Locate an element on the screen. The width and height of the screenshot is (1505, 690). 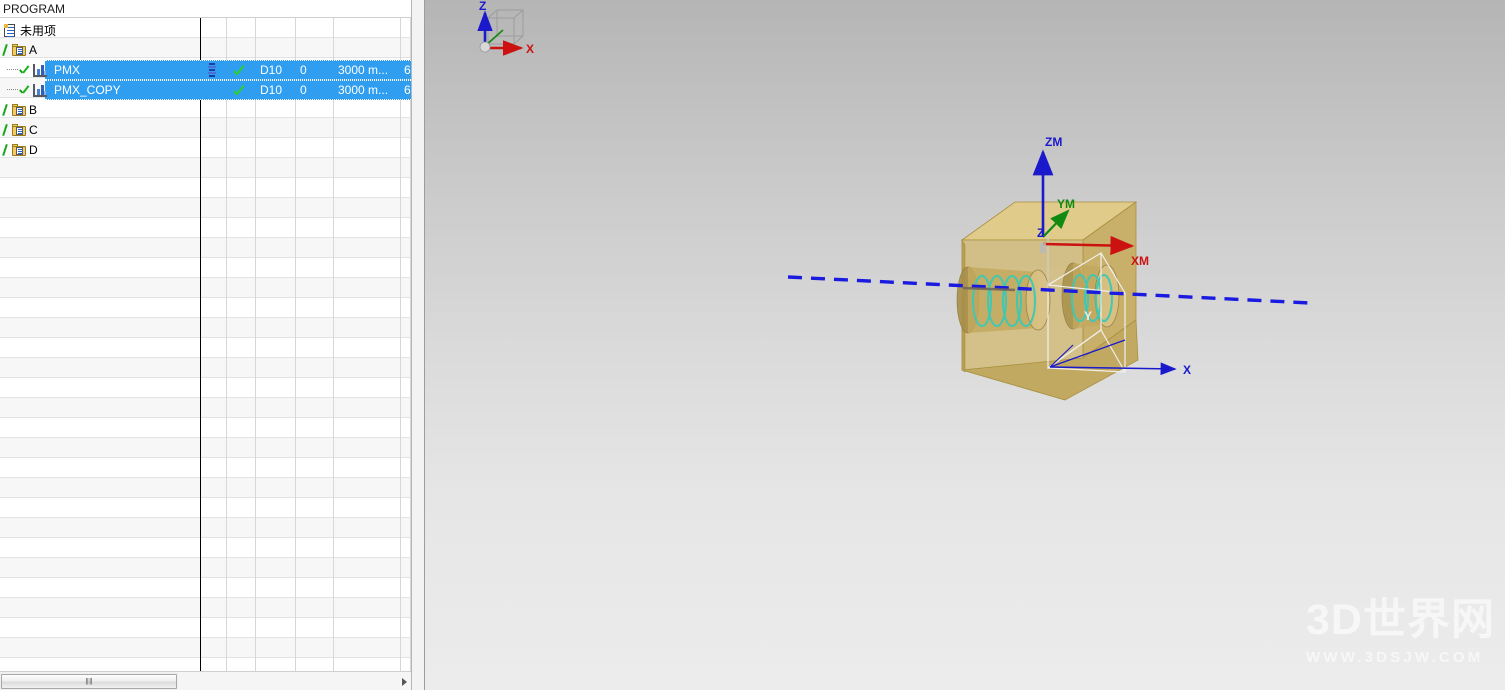
axis-label-xm: XM is located at coordinates (1140, 261).